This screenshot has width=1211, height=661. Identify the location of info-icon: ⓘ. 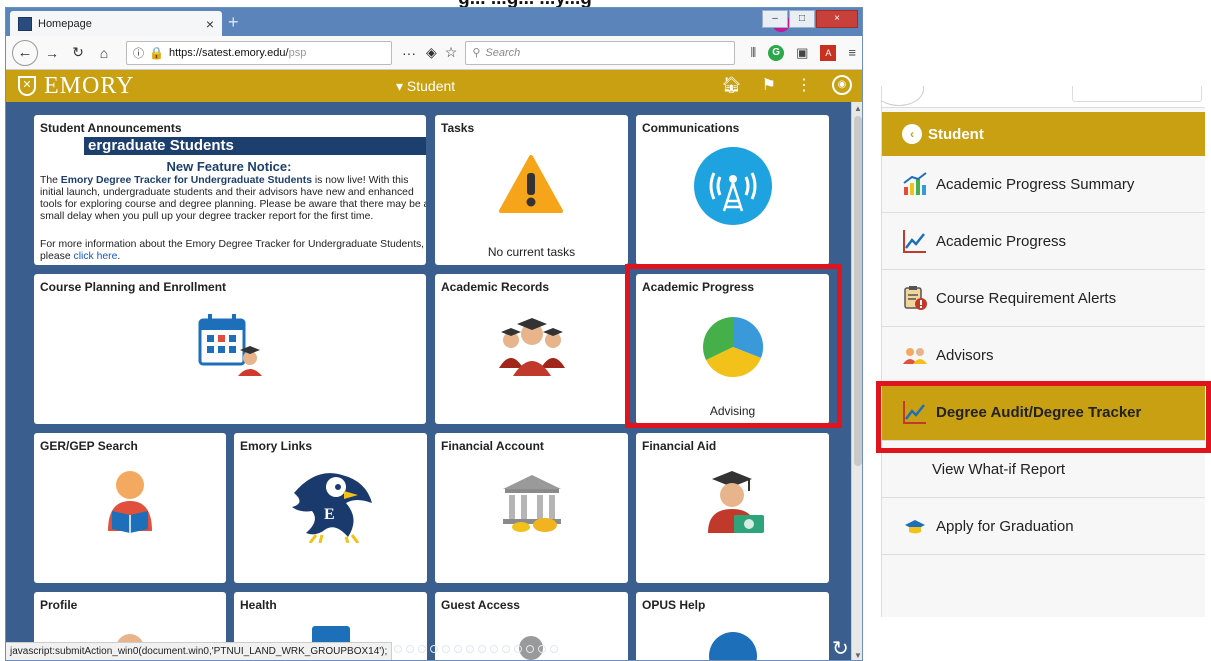
(138, 53).